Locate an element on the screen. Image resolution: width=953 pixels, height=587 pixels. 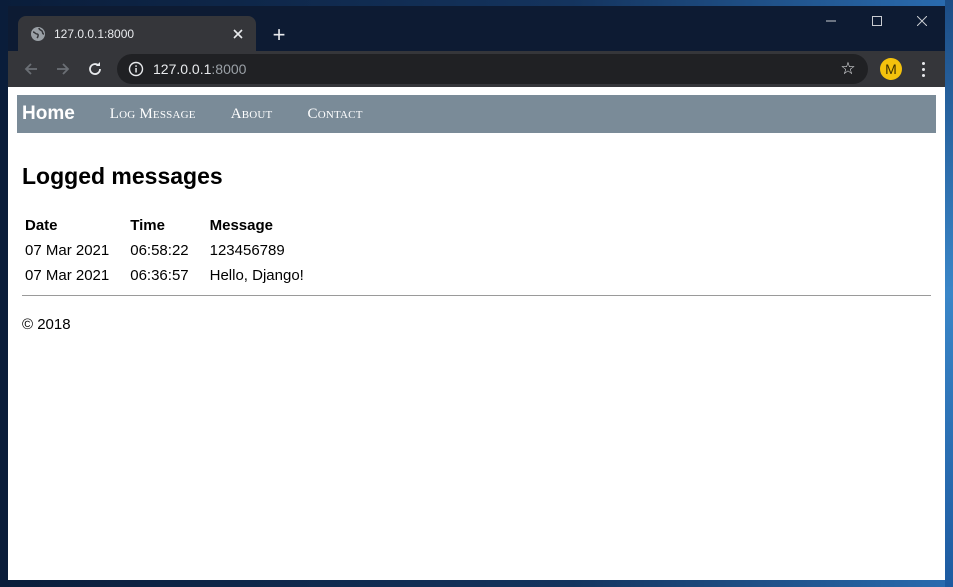
column-header-date: Date is located at coordinates (41, 225).